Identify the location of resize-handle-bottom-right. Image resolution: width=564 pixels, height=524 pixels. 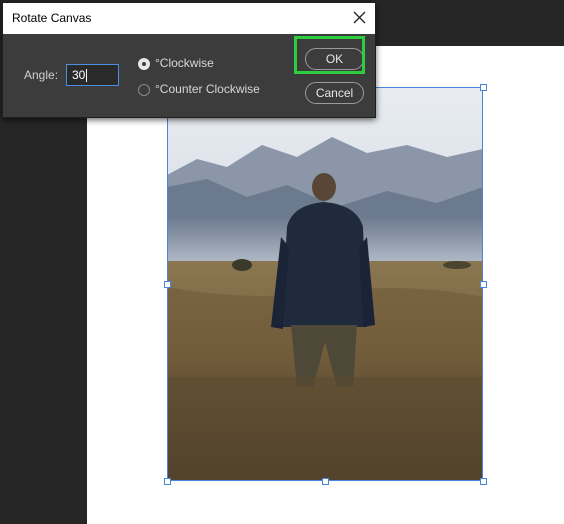
(483, 481).